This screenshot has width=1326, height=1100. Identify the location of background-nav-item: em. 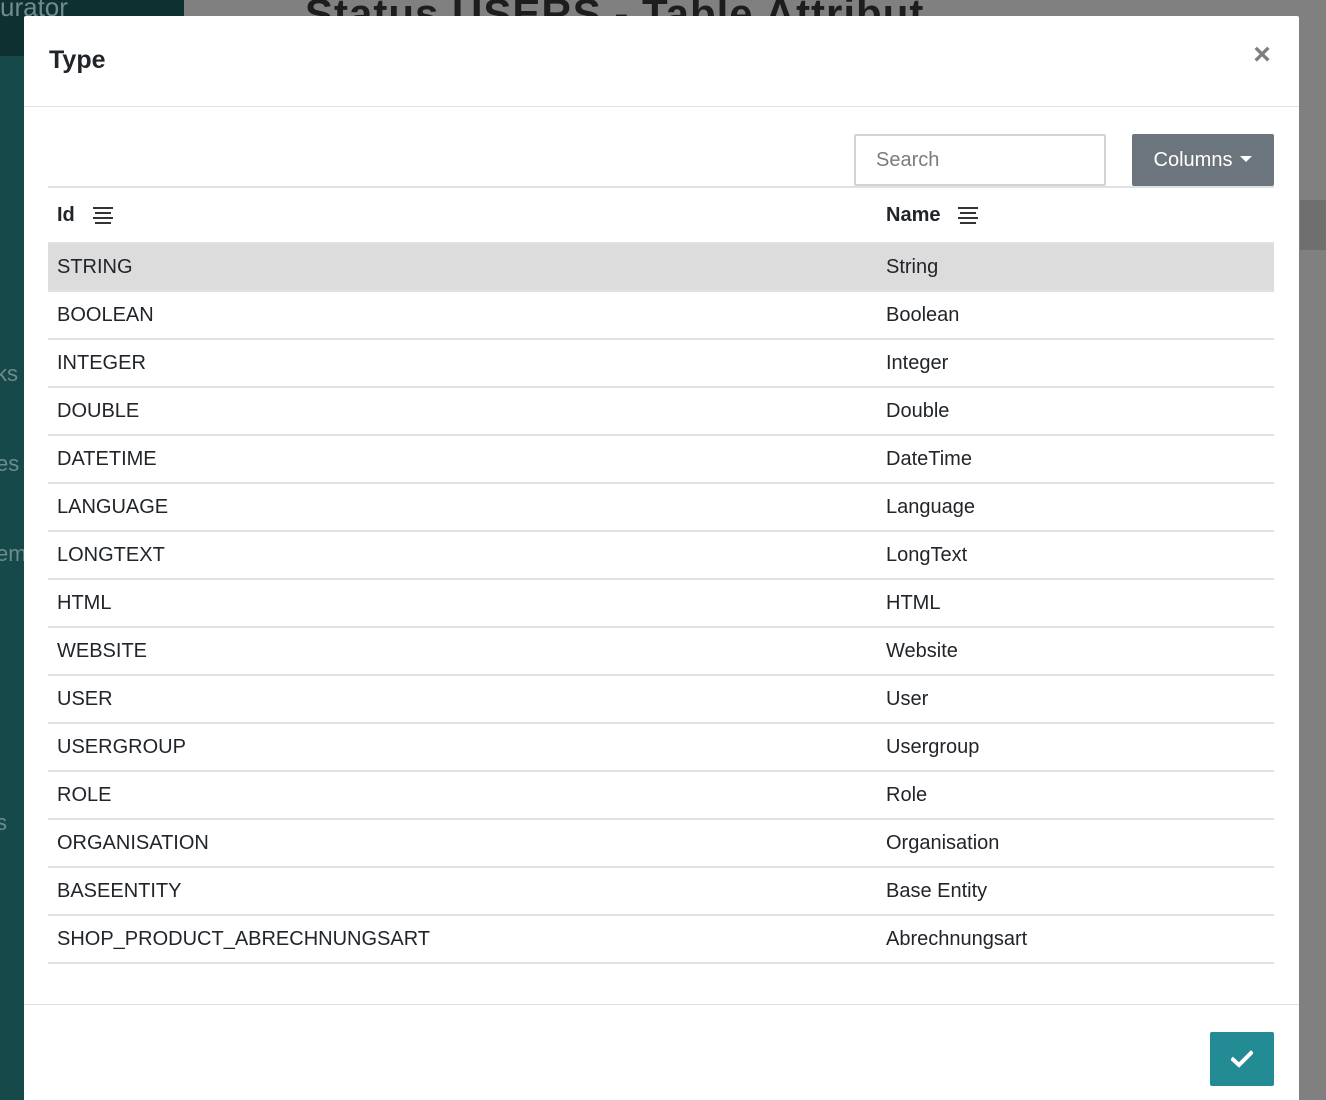
(13, 553).